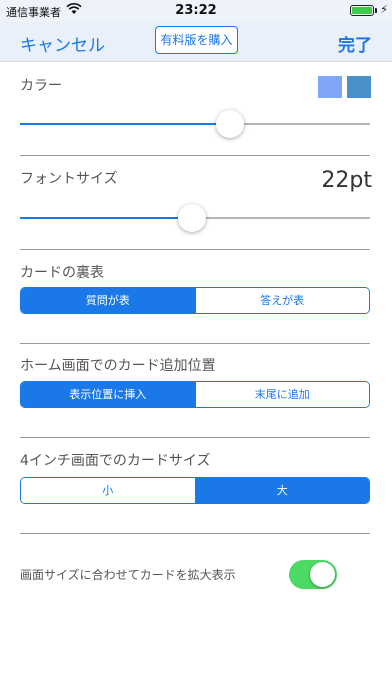 This screenshot has height=696, width=392. I want to click on scale-to-screen-toggle, so click(313, 574).